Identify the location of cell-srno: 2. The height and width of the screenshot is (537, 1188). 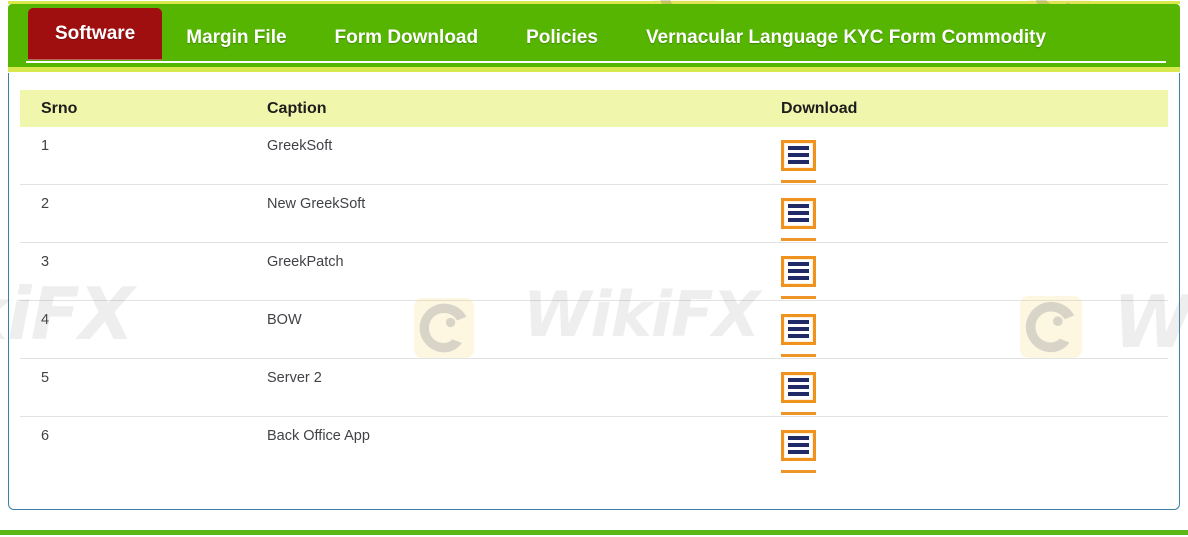
(45, 204).